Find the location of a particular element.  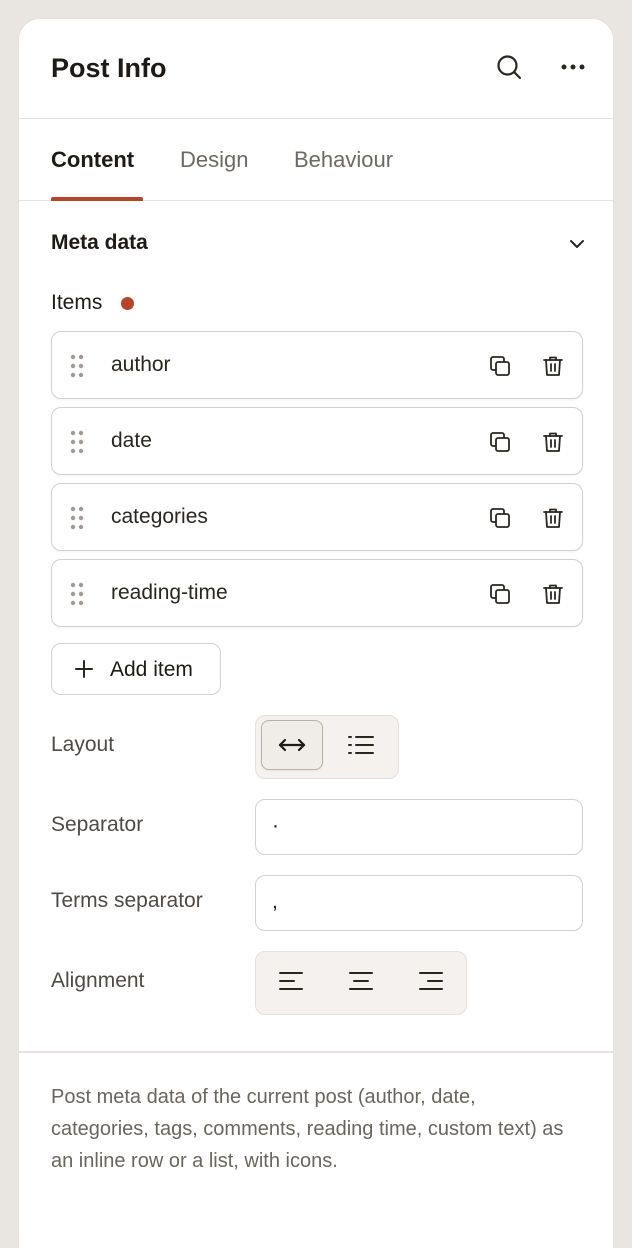

item-label: reading-time is located at coordinates (169, 592).